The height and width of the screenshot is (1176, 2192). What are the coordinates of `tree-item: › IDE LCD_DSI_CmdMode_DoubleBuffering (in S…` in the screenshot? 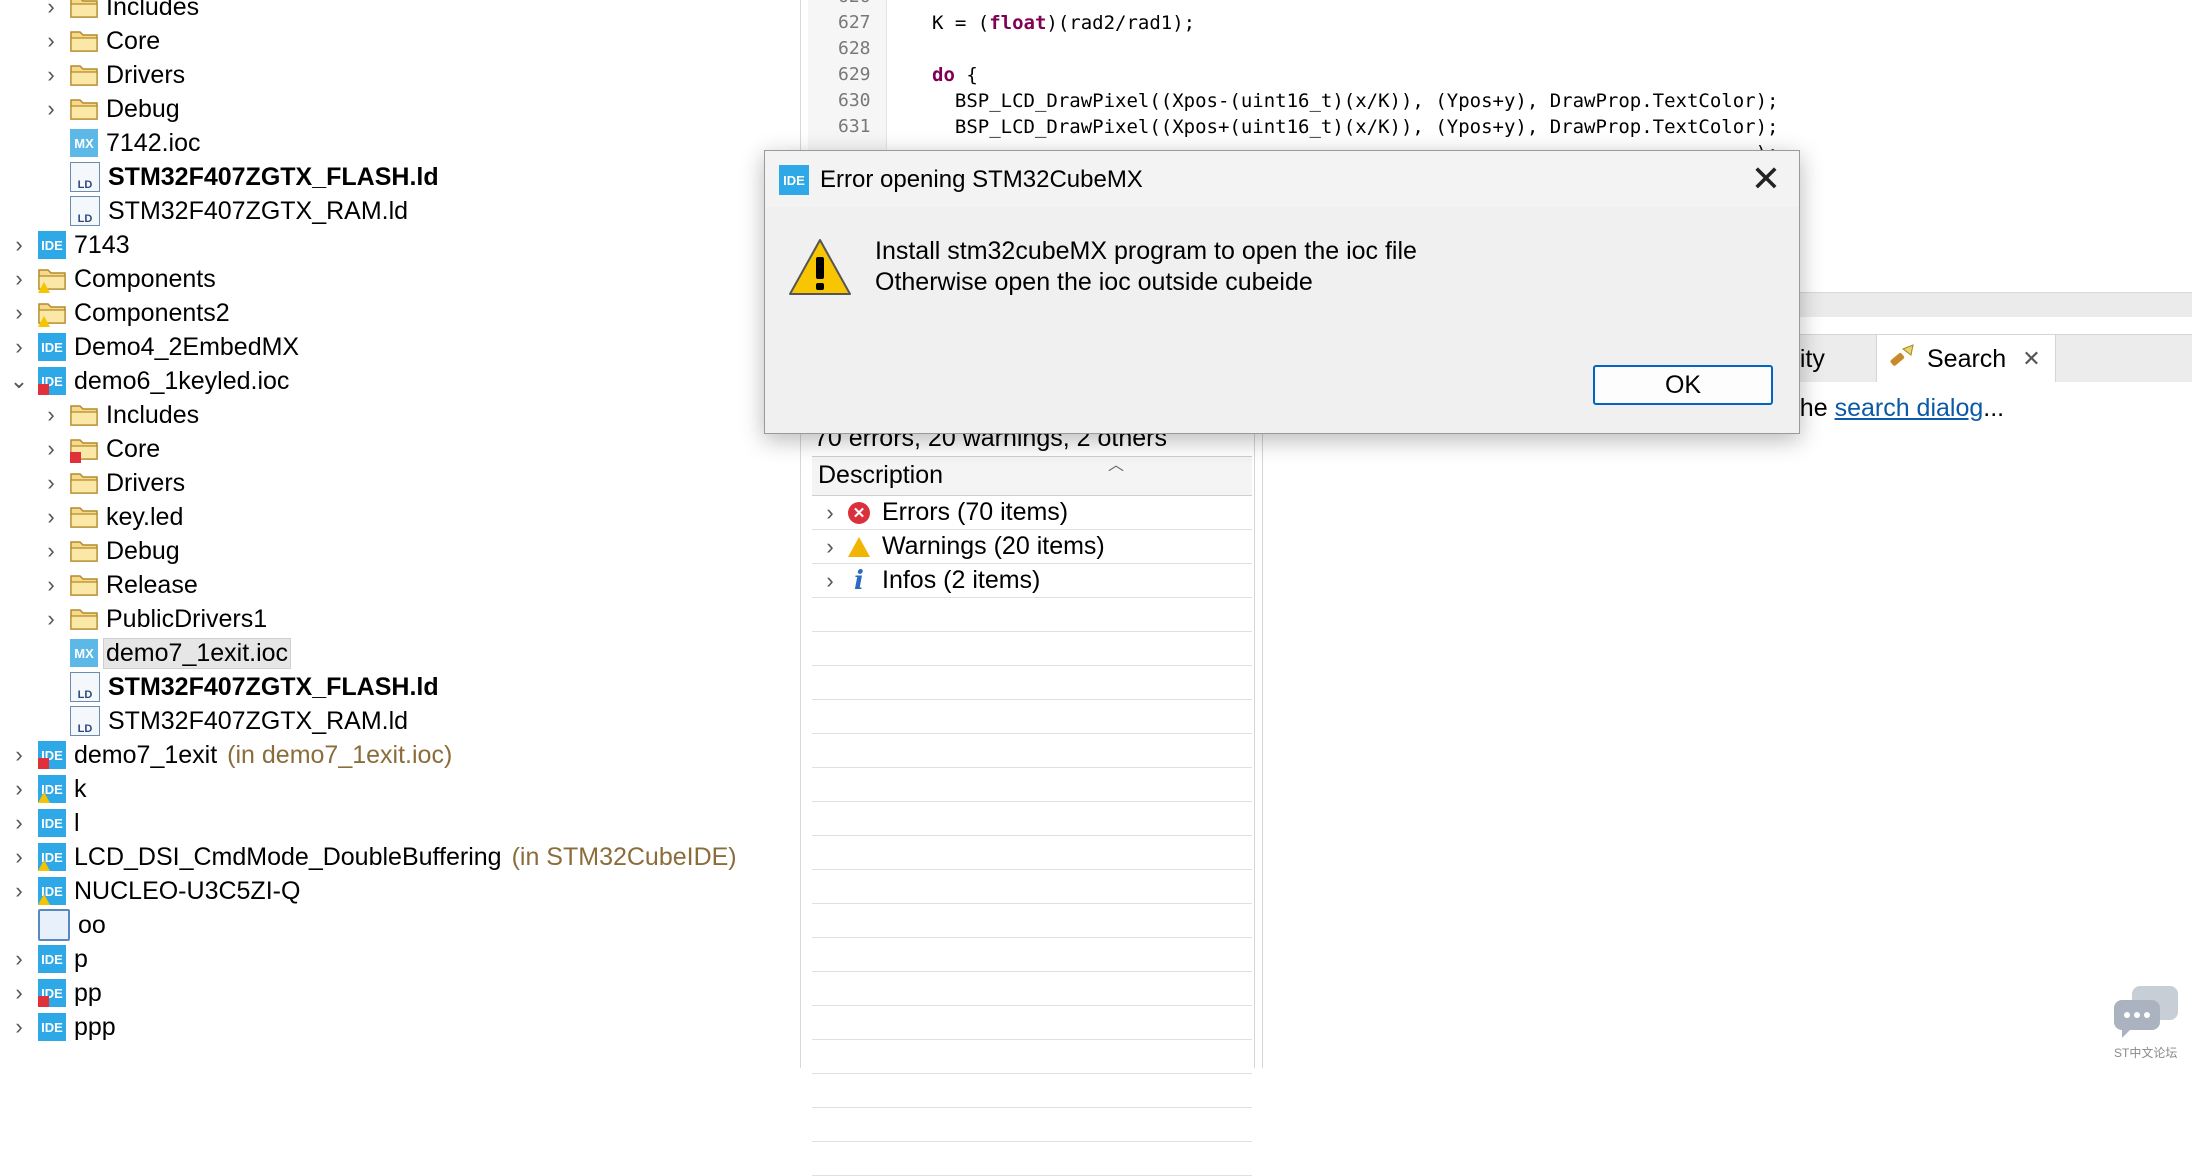 It's located at (372, 857).